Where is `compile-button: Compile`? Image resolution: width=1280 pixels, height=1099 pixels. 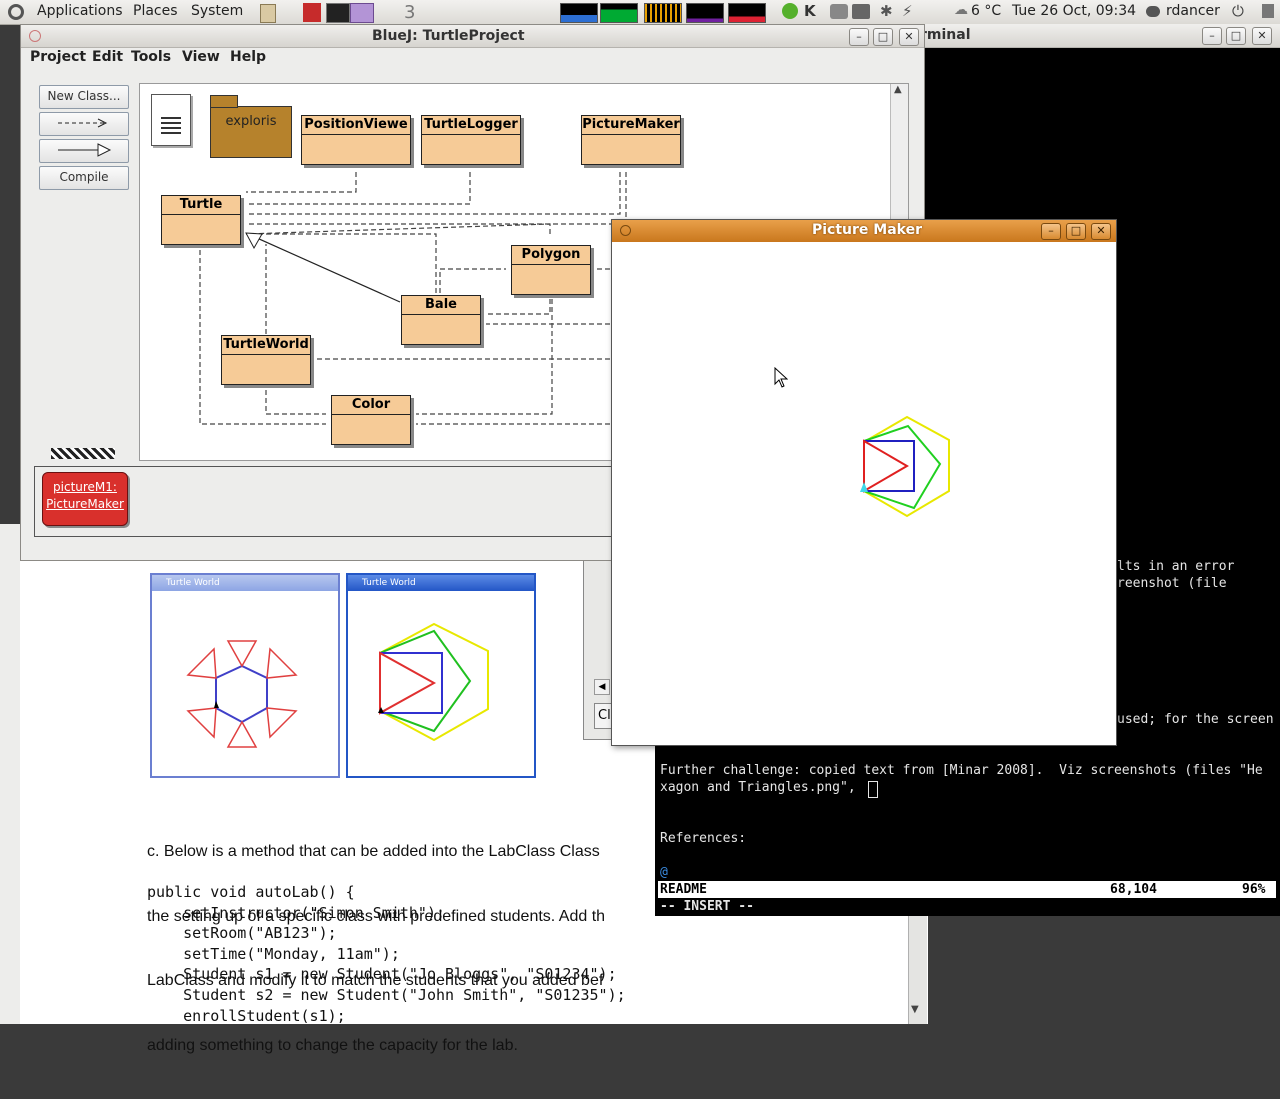
compile-button: Compile is located at coordinates (84, 178).